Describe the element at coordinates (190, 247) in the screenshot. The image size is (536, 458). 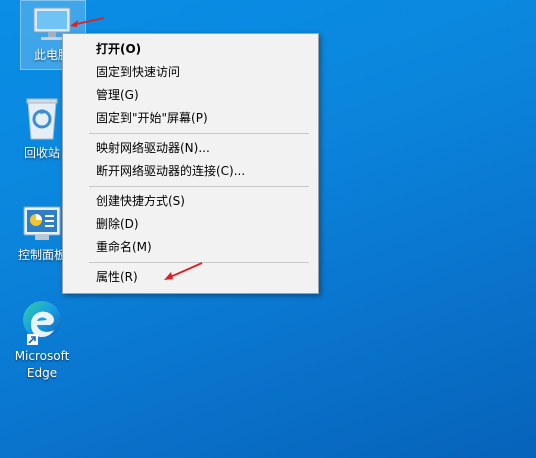
I see `menu-item-rename: 重命名(M)` at that location.